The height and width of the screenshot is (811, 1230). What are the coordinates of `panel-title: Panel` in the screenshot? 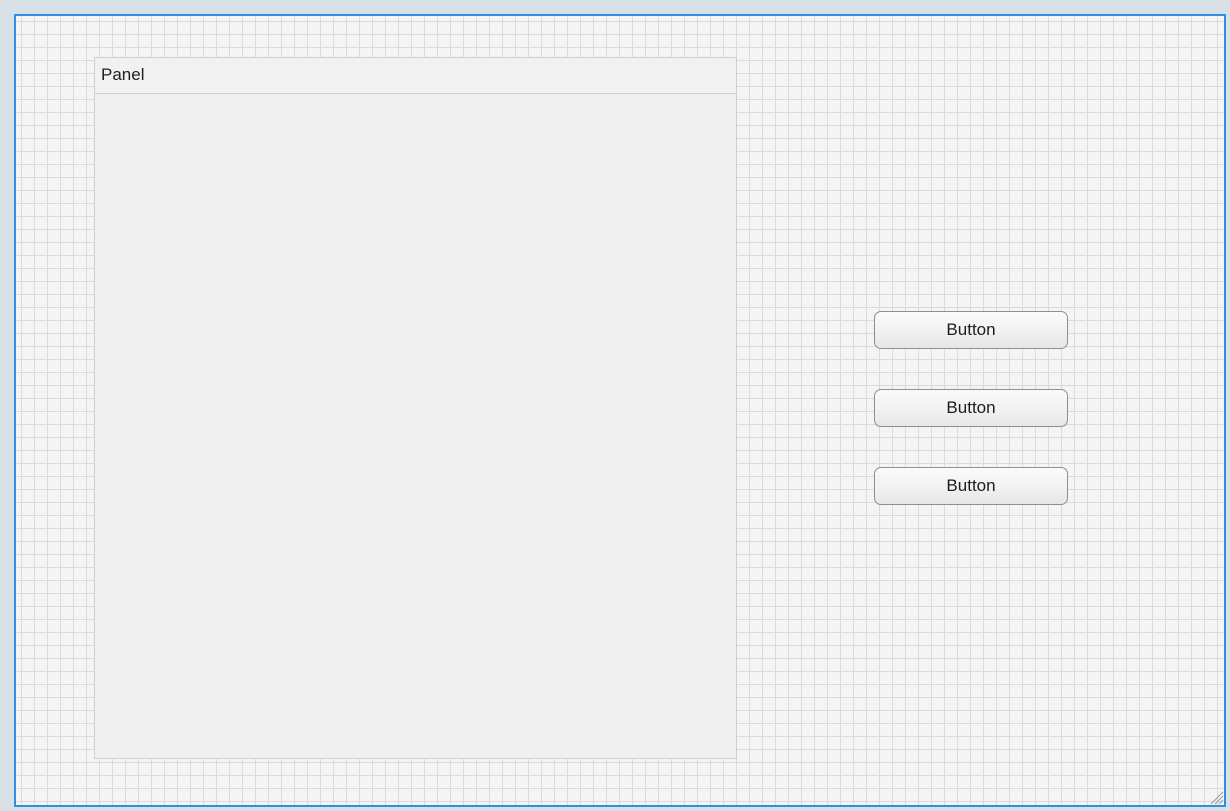 It's located at (415, 76).